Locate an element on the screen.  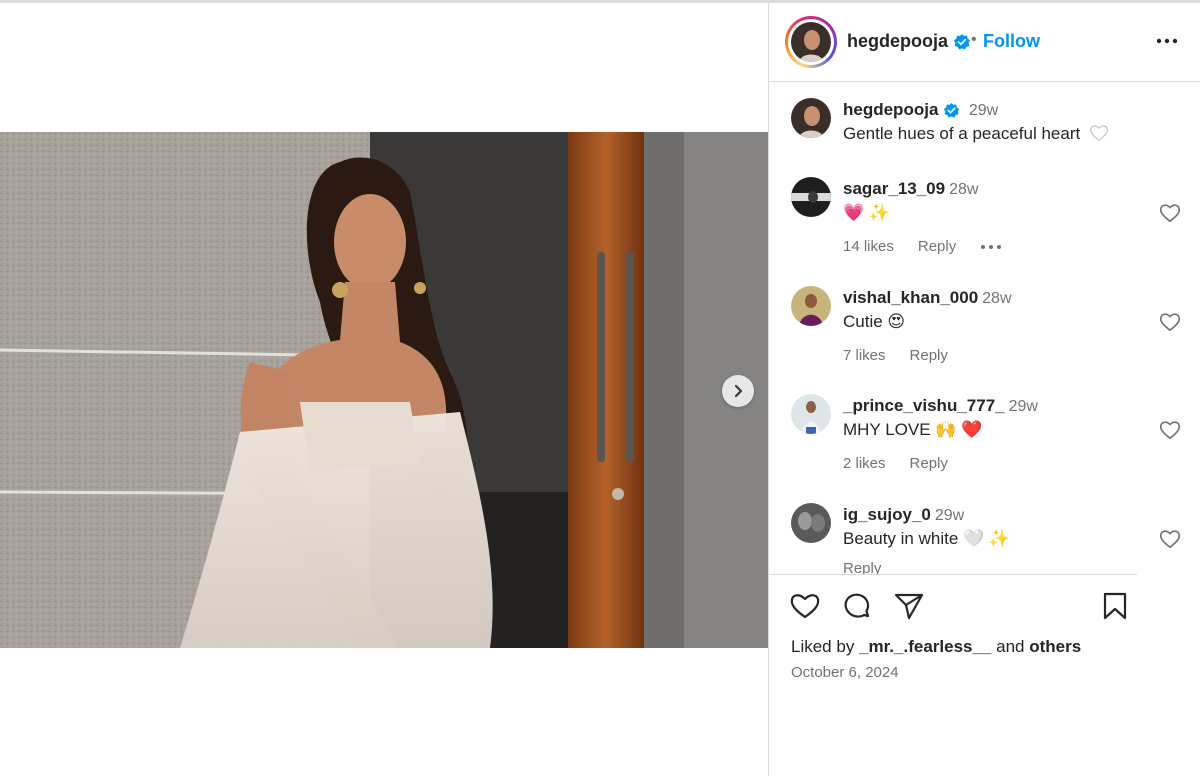
liked-by-and: and is located at coordinates (1010, 646).